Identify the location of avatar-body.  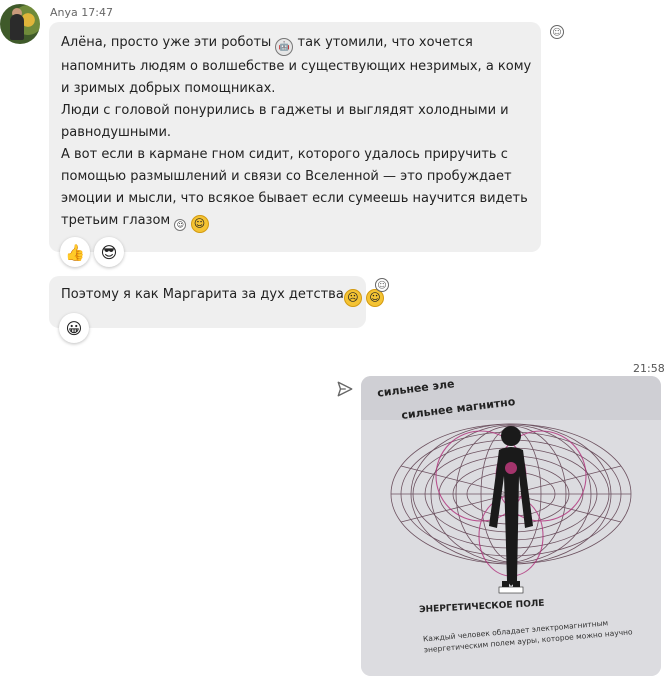
(17, 27).